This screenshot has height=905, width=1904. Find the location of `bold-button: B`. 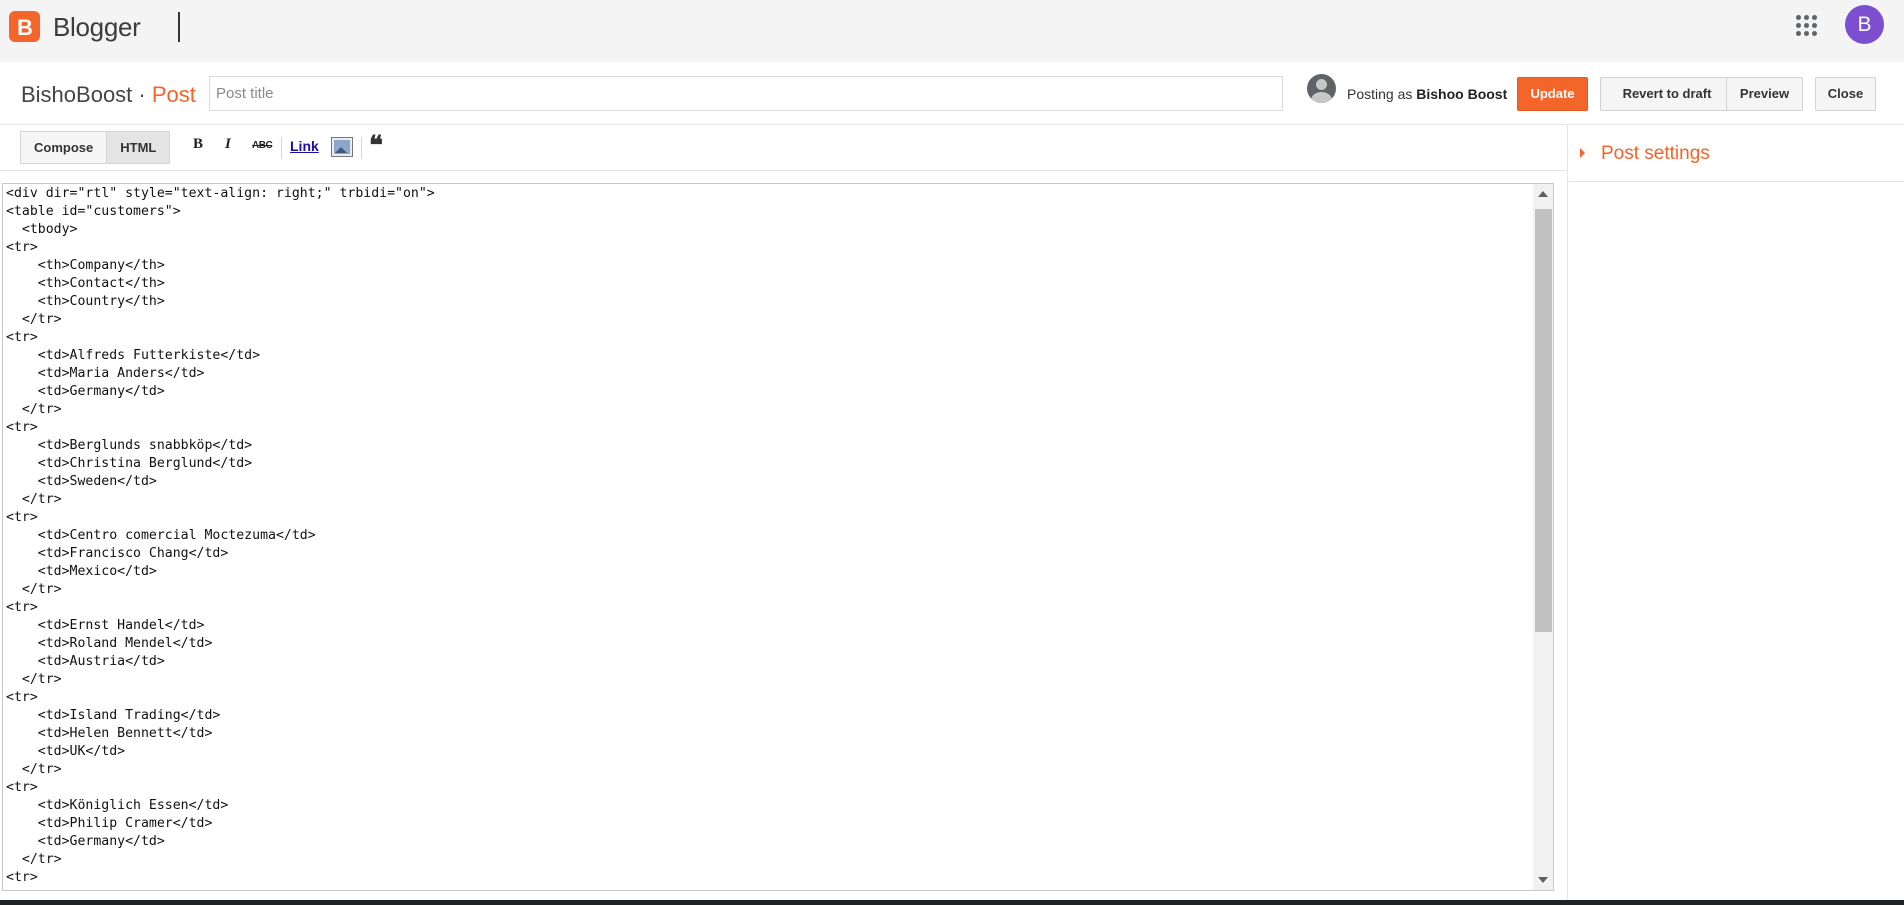

bold-button: B is located at coordinates (198, 147).